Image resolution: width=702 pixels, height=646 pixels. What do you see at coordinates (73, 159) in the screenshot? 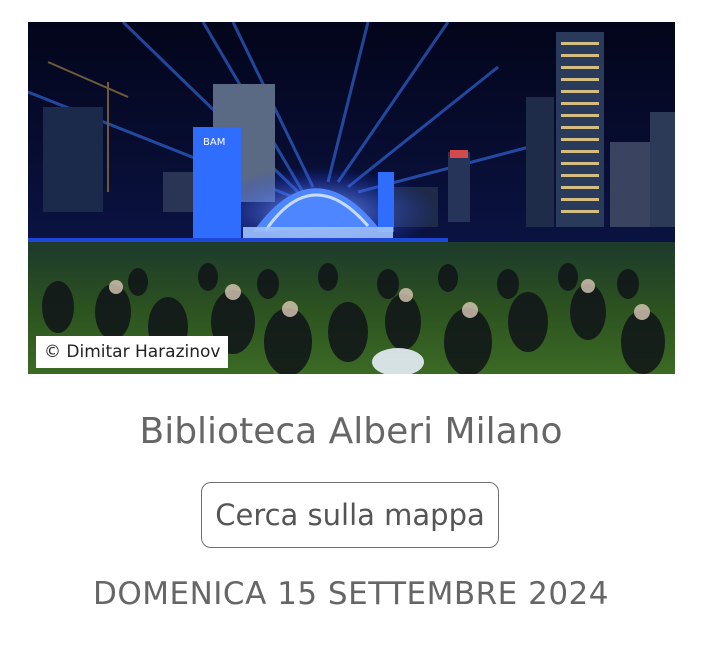
I see `tower-left` at bounding box center [73, 159].